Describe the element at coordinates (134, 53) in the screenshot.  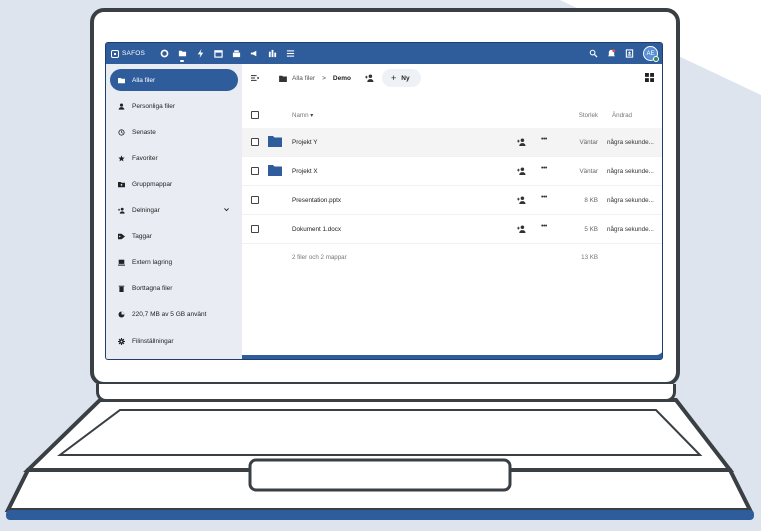
I see `brand-name: SAFOS` at that location.